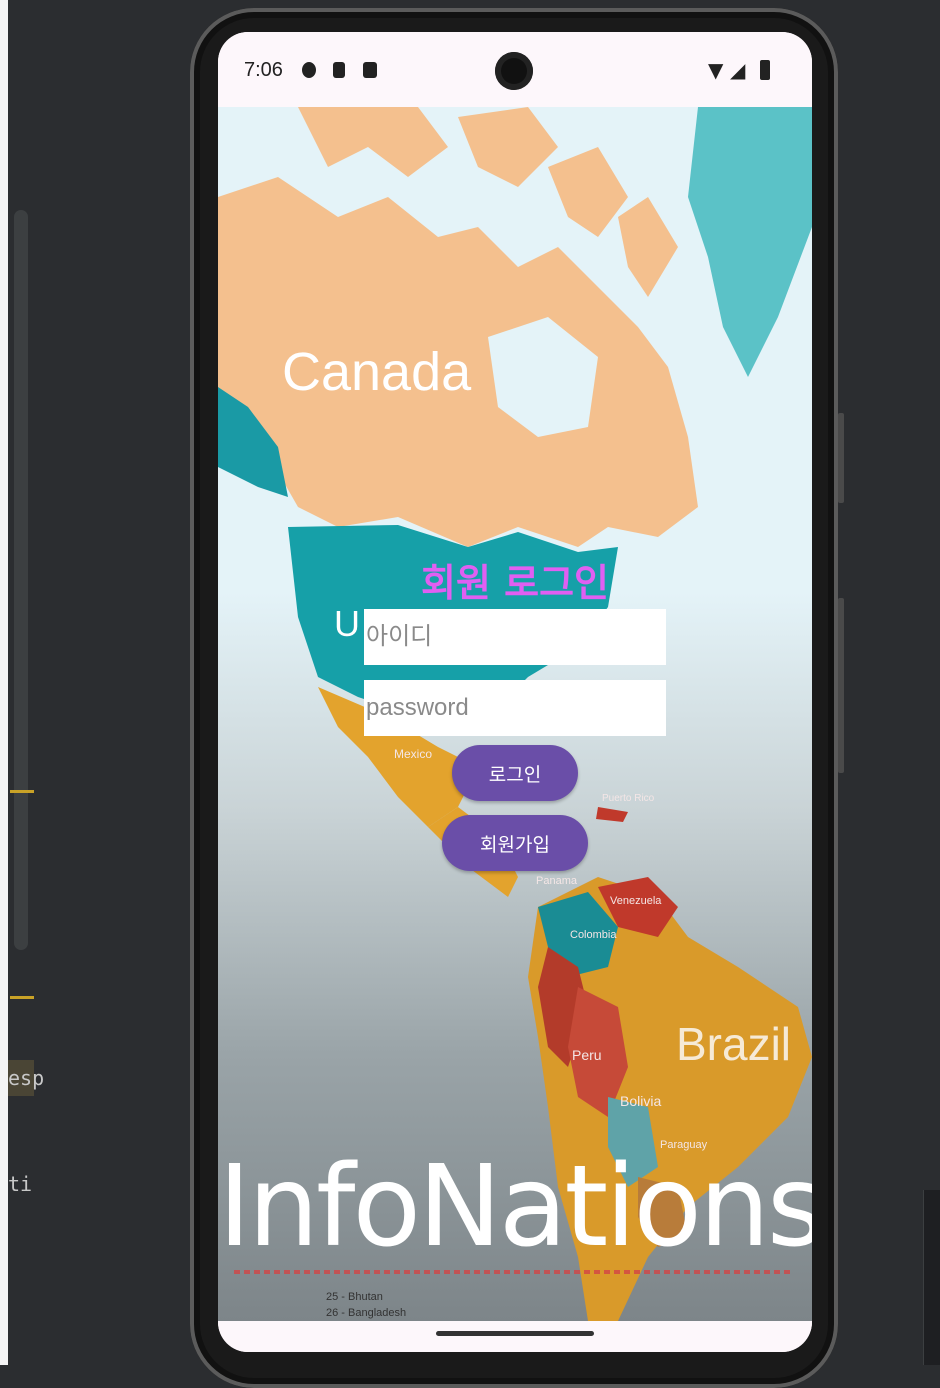 Image resolution: width=940 pixels, height=1388 pixels. I want to click on power-button, so click(841, 458).